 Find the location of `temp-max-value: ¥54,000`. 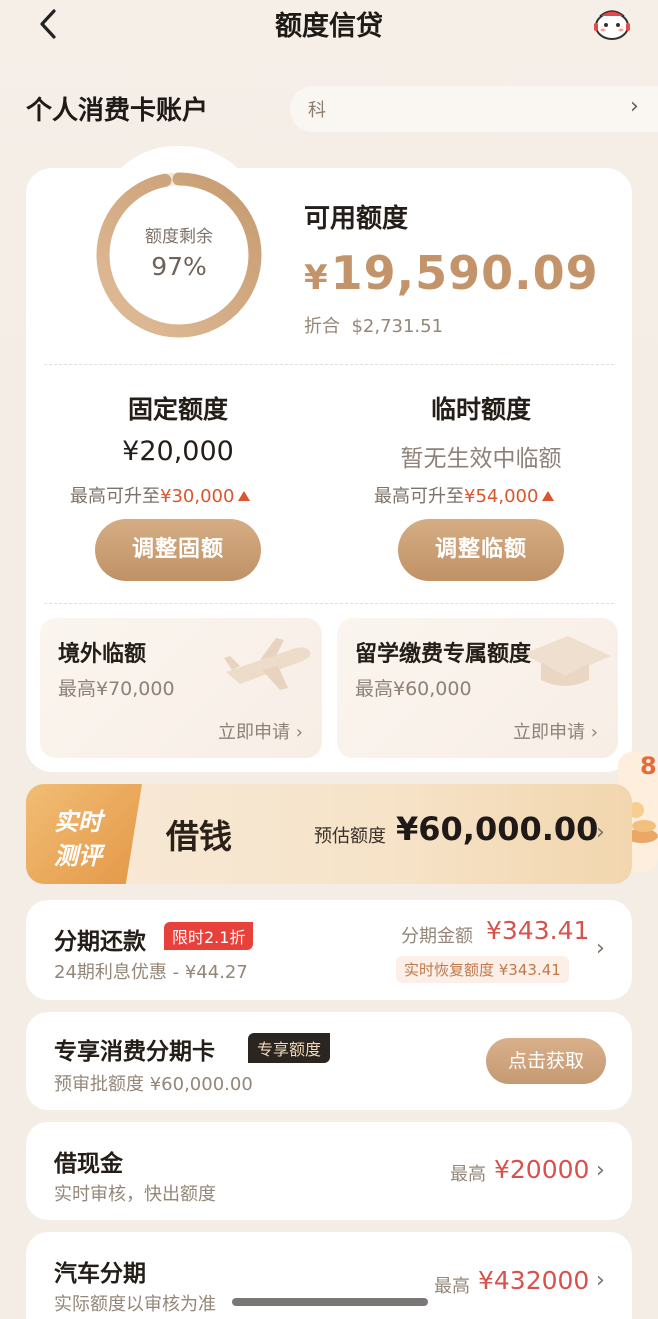

temp-max-value: ¥54,000 is located at coordinates (501, 496).